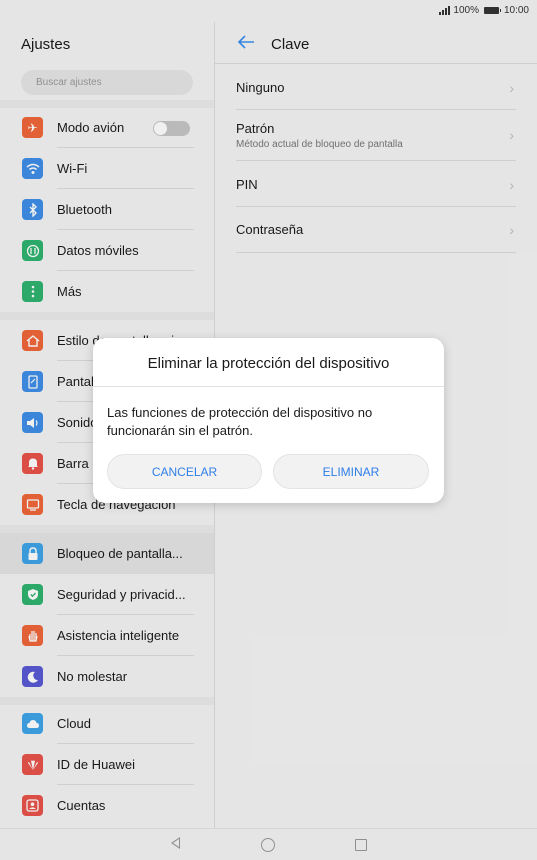  I want to click on remove-button: ELIMINAR, so click(351, 471).